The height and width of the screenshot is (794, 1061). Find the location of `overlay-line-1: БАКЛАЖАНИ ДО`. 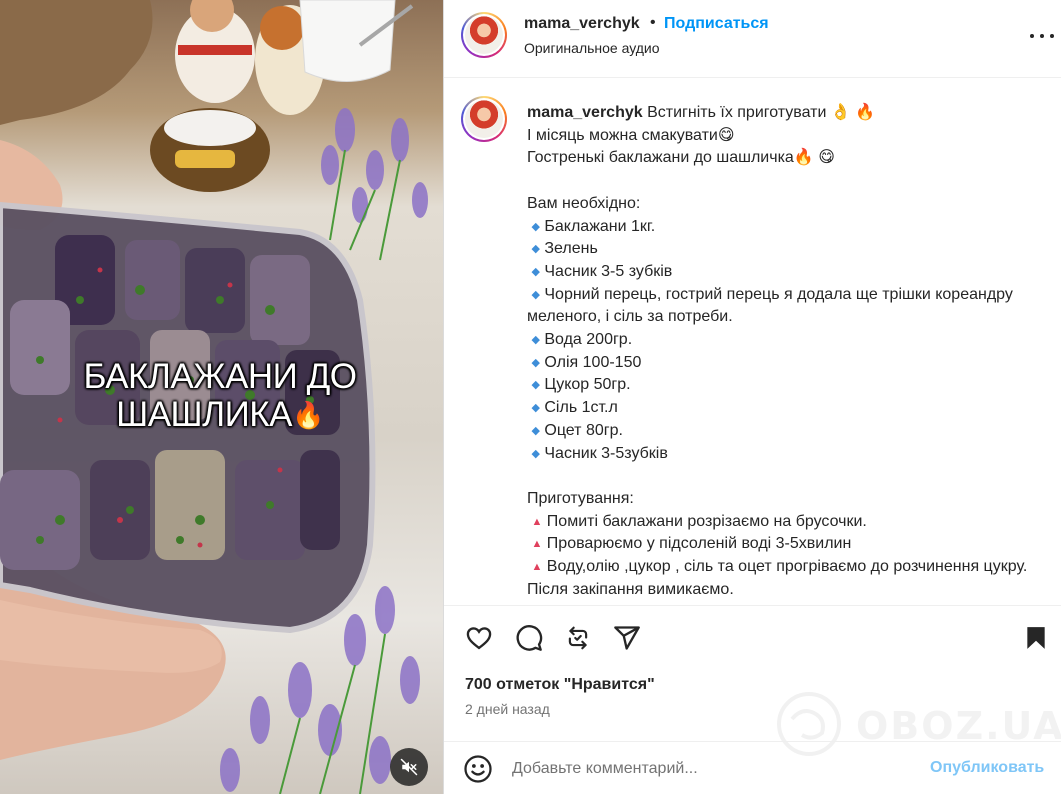

overlay-line-1: БАКЛАЖАНИ ДО is located at coordinates (220, 376).